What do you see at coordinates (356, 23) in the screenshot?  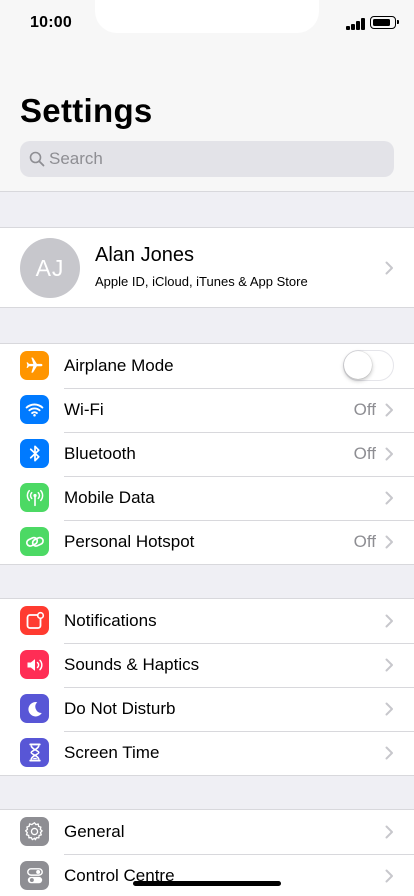 I see `cellular-signal-icon` at bounding box center [356, 23].